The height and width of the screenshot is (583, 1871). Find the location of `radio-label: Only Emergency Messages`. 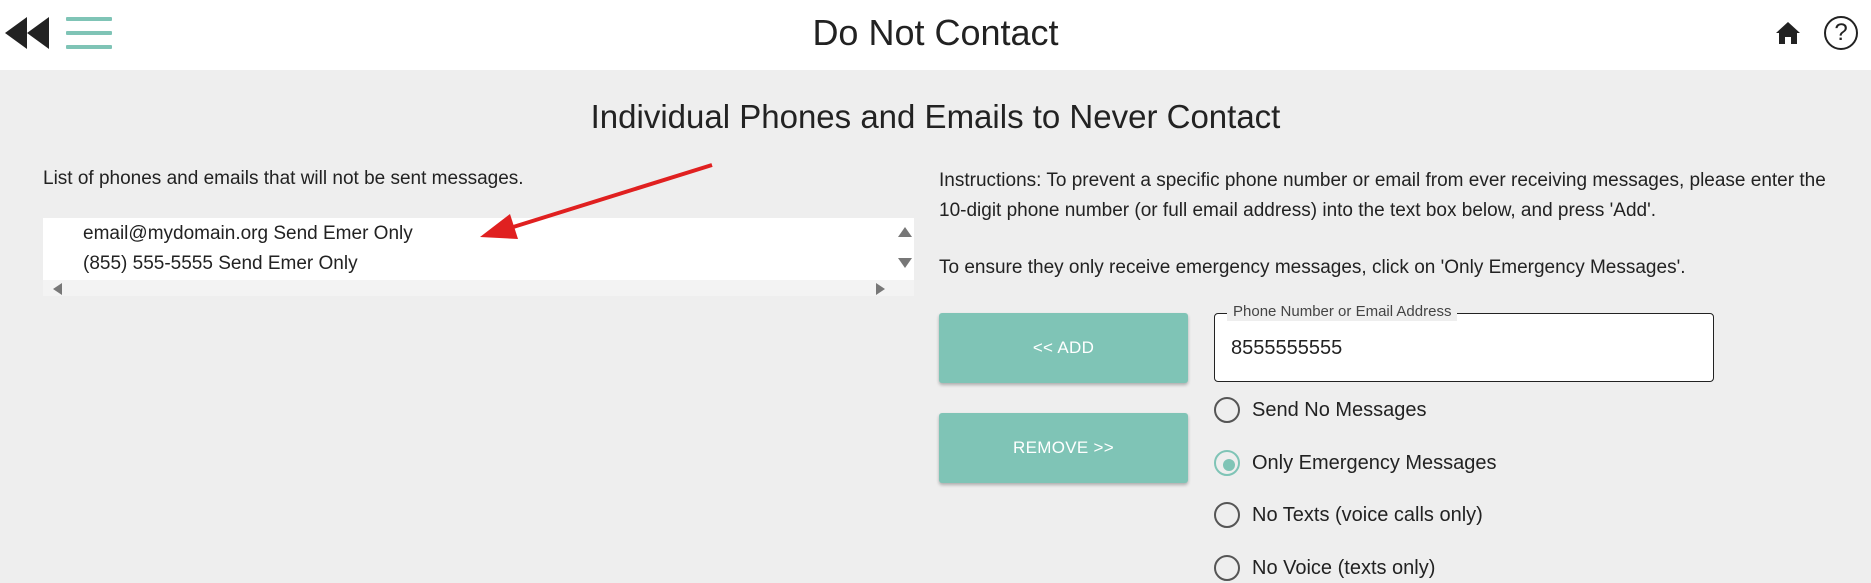

radio-label: Only Emergency Messages is located at coordinates (1374, 463).